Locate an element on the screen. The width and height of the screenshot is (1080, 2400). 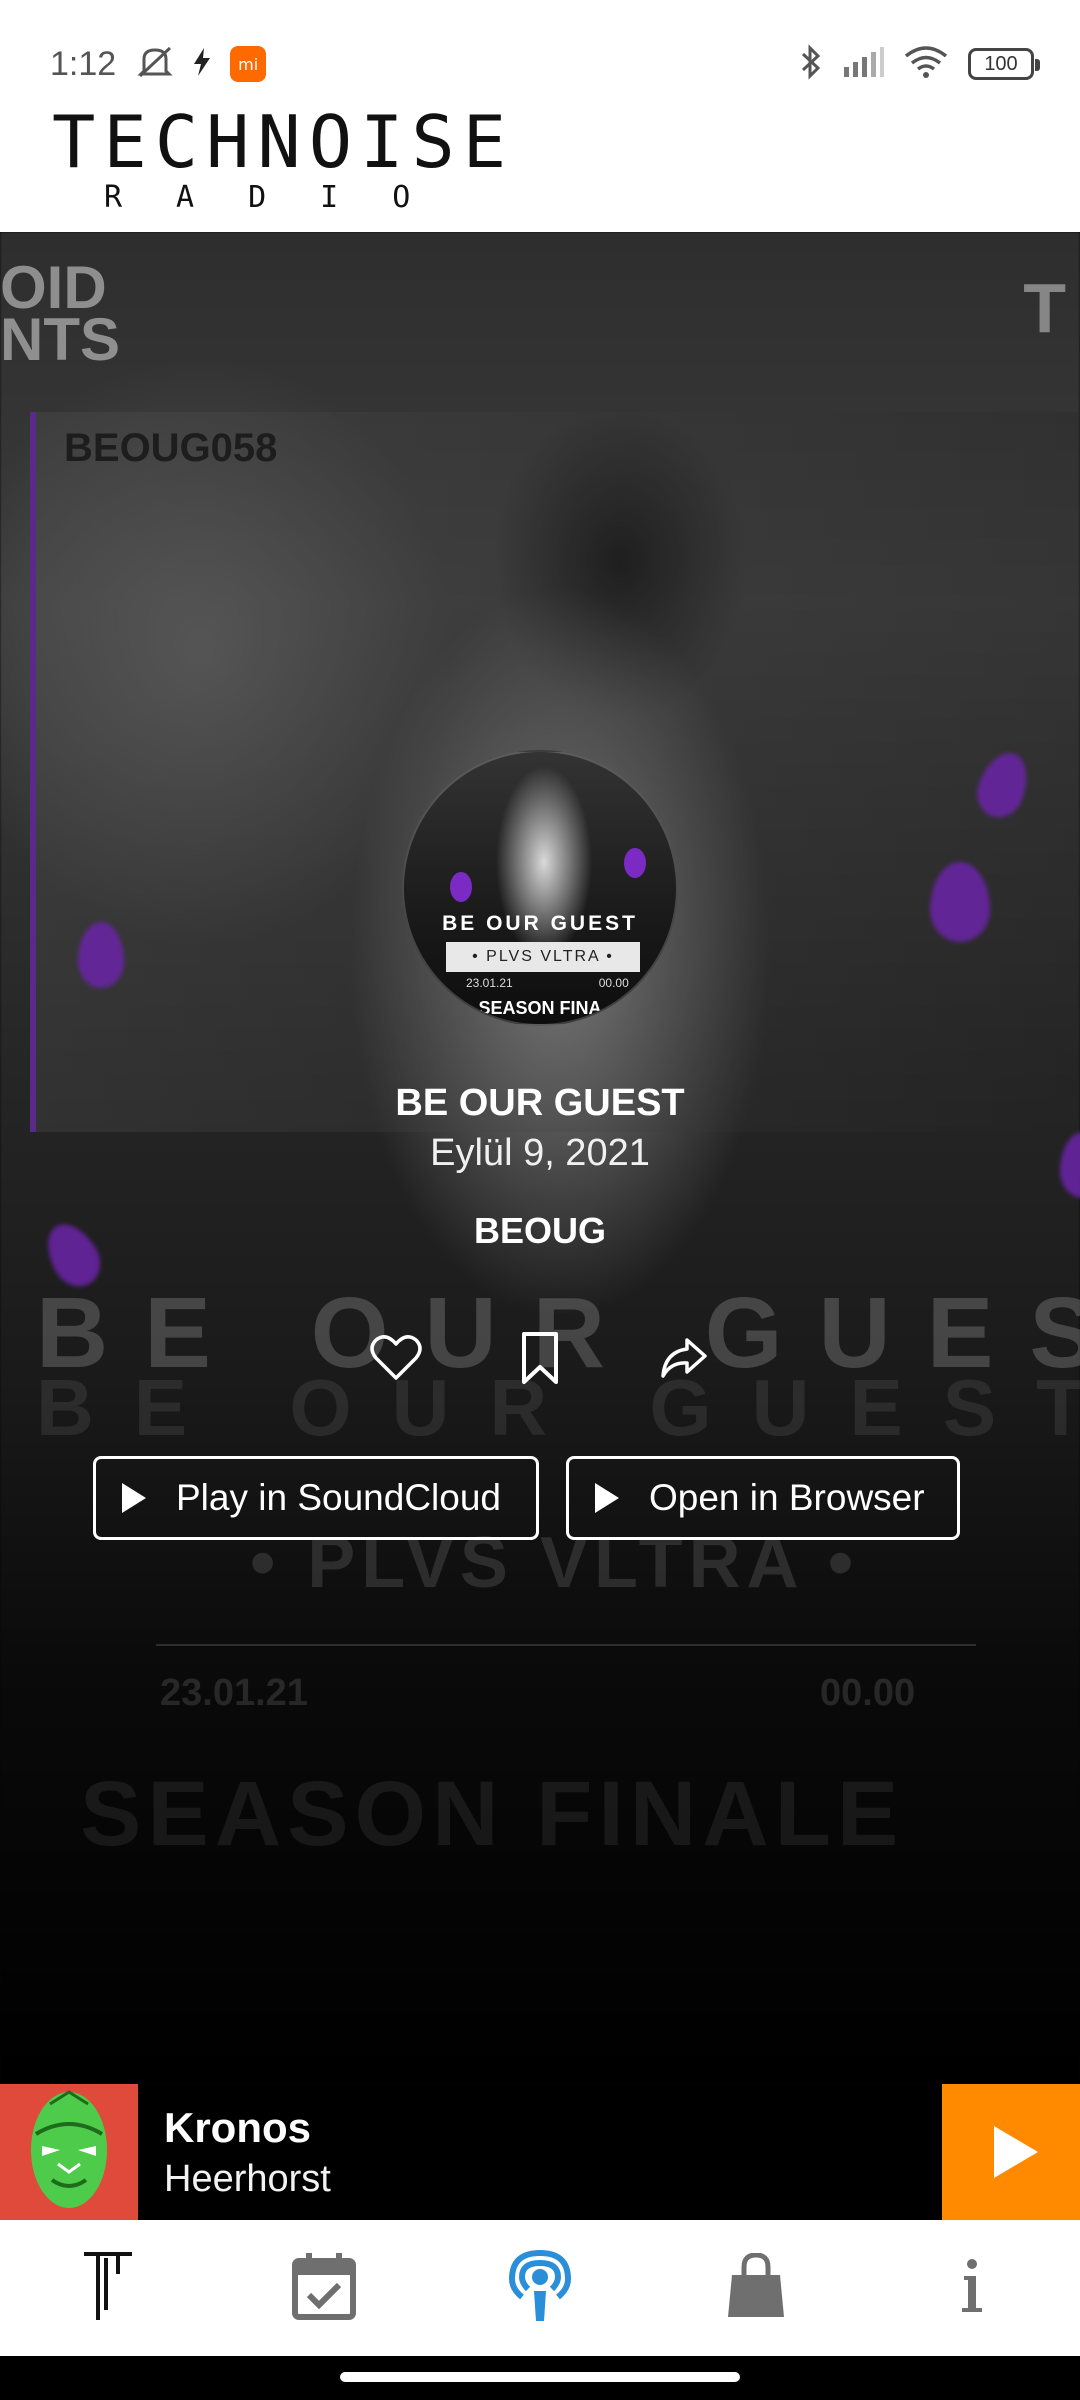
status-bar: 1:12 mi 100 is located at coordinates (545, 64).